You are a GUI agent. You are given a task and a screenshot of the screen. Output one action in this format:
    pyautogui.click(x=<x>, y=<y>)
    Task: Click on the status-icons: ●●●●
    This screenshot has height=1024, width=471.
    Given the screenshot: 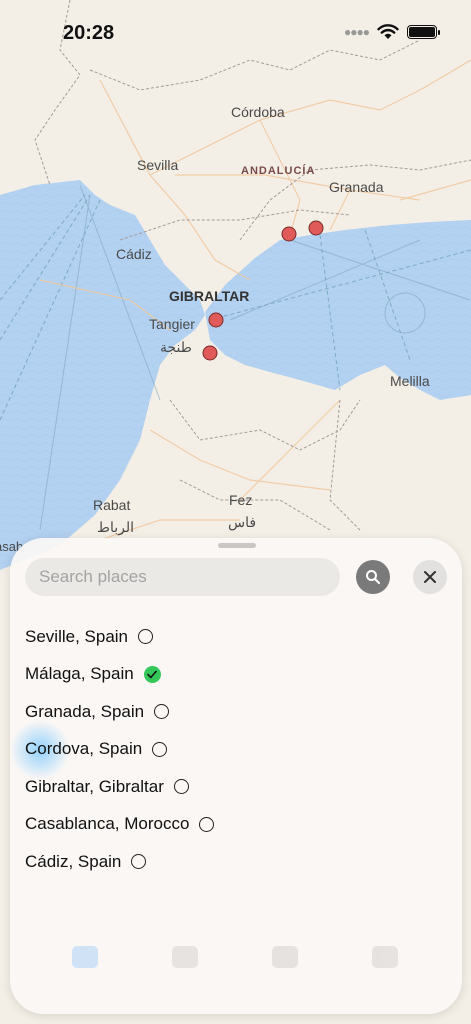 What is the action you would take?
    pyautogui.click(x=392, y=32)
    